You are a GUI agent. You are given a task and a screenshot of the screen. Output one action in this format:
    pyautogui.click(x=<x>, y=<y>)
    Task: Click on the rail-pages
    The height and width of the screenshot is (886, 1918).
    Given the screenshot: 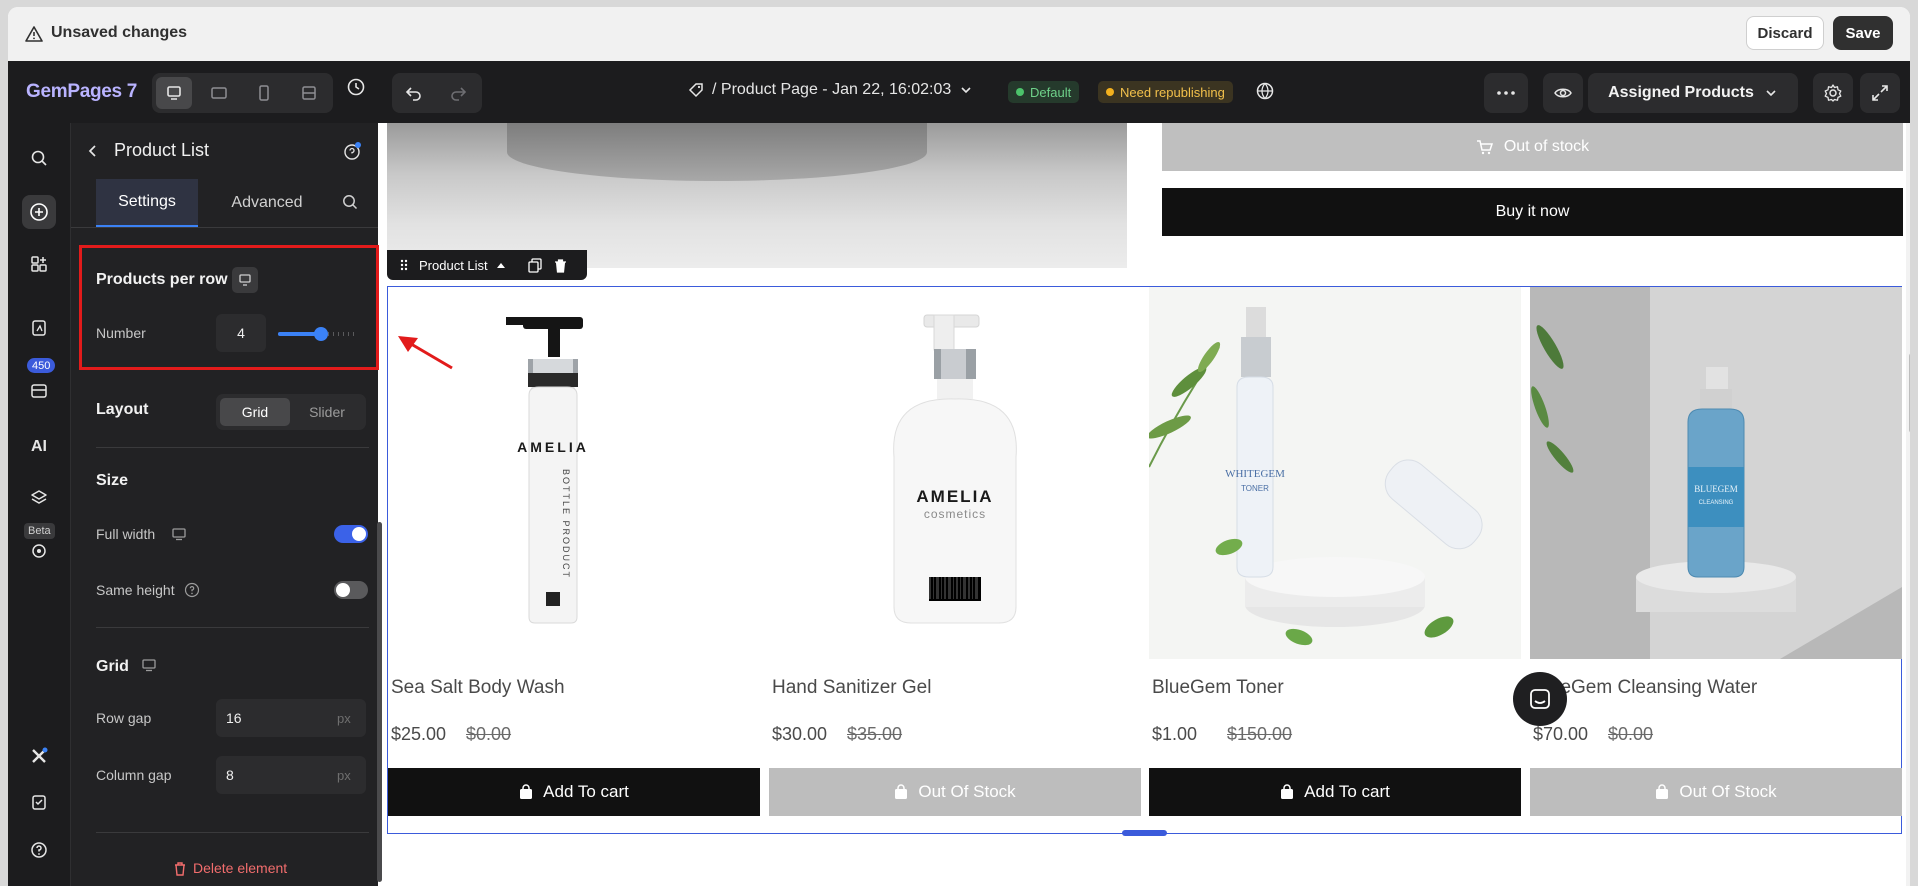 What is the action you would take?
    pyautogui.click(x=39, y=328)
    